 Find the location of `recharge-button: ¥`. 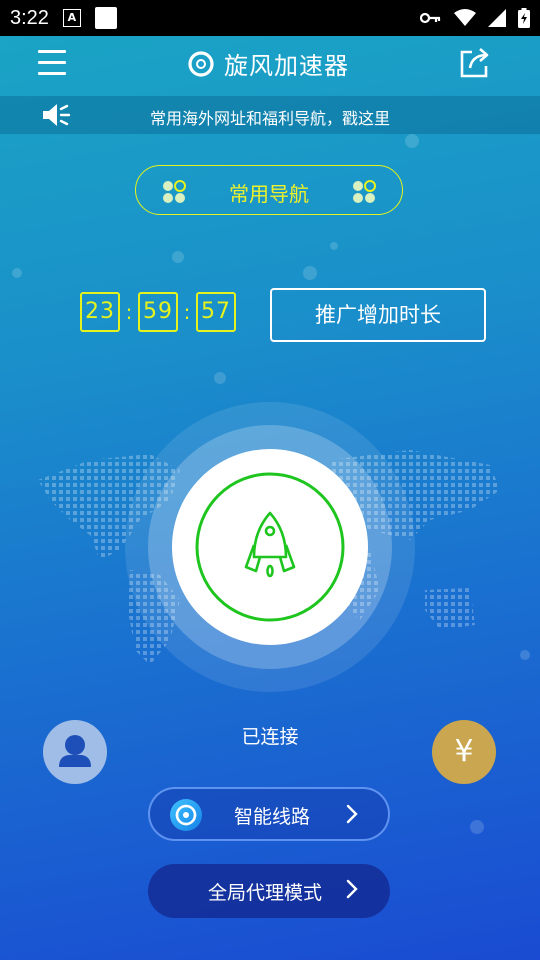

recharge-button: ¥ is located at coordinates (464, 752).